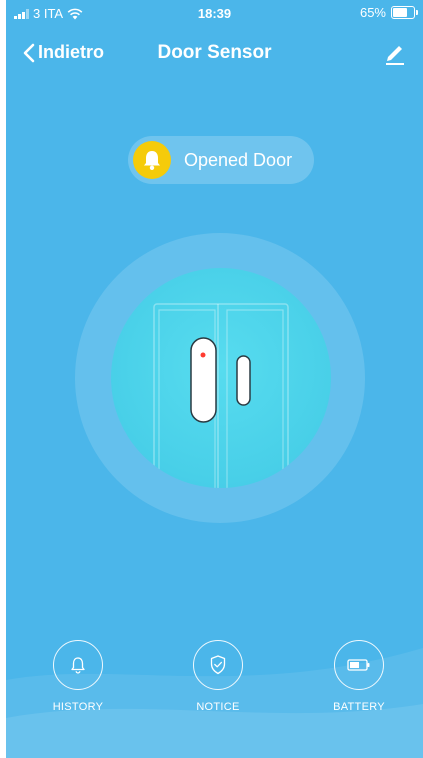 This screenshot has width=423, height=758. I want to click on status-bar: 3 ITA 18:39 65%, so click(214, 13).